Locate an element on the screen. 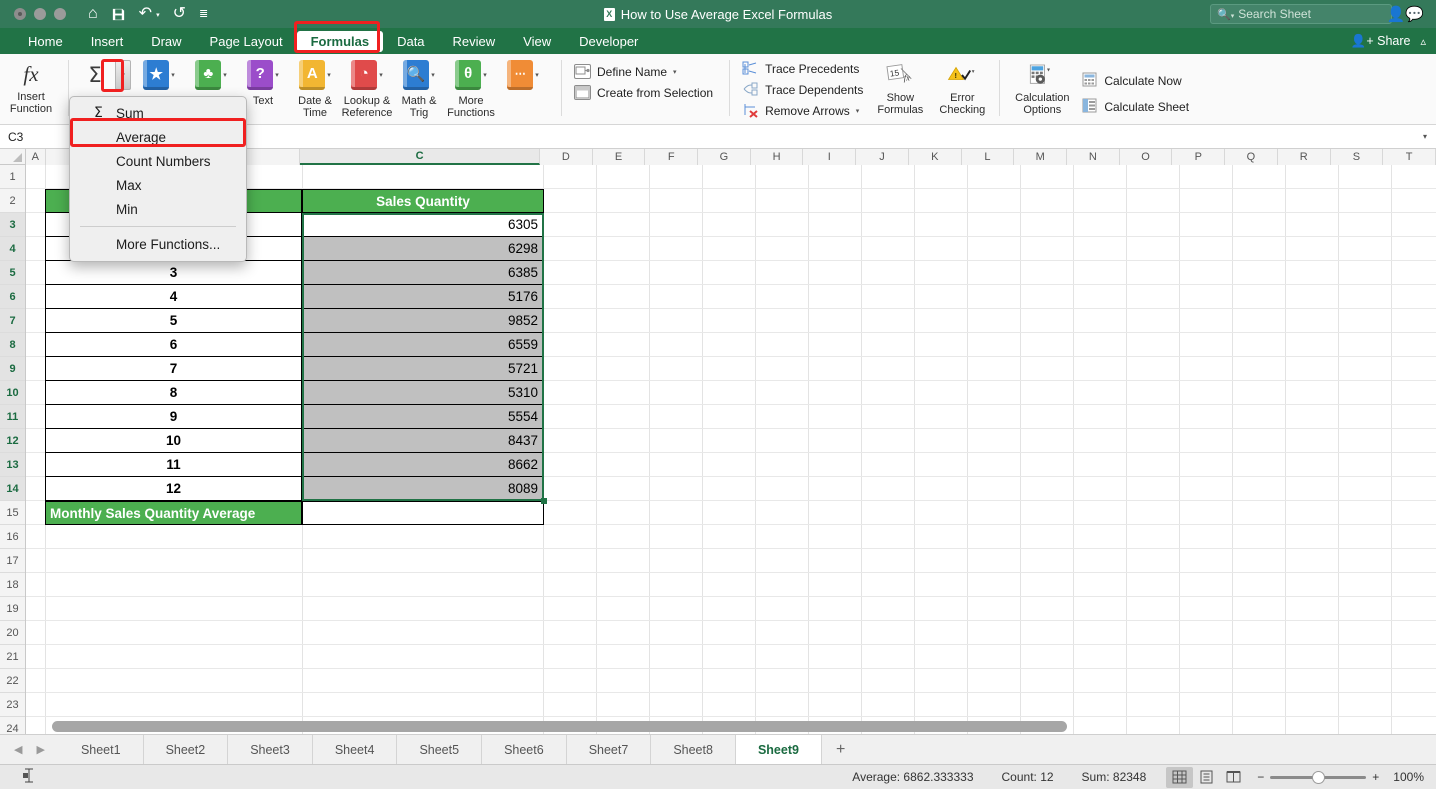 Image resolution: width=1436 pixels, height=794 pixels. zoom-knob is located at coordinates (1319, 777).